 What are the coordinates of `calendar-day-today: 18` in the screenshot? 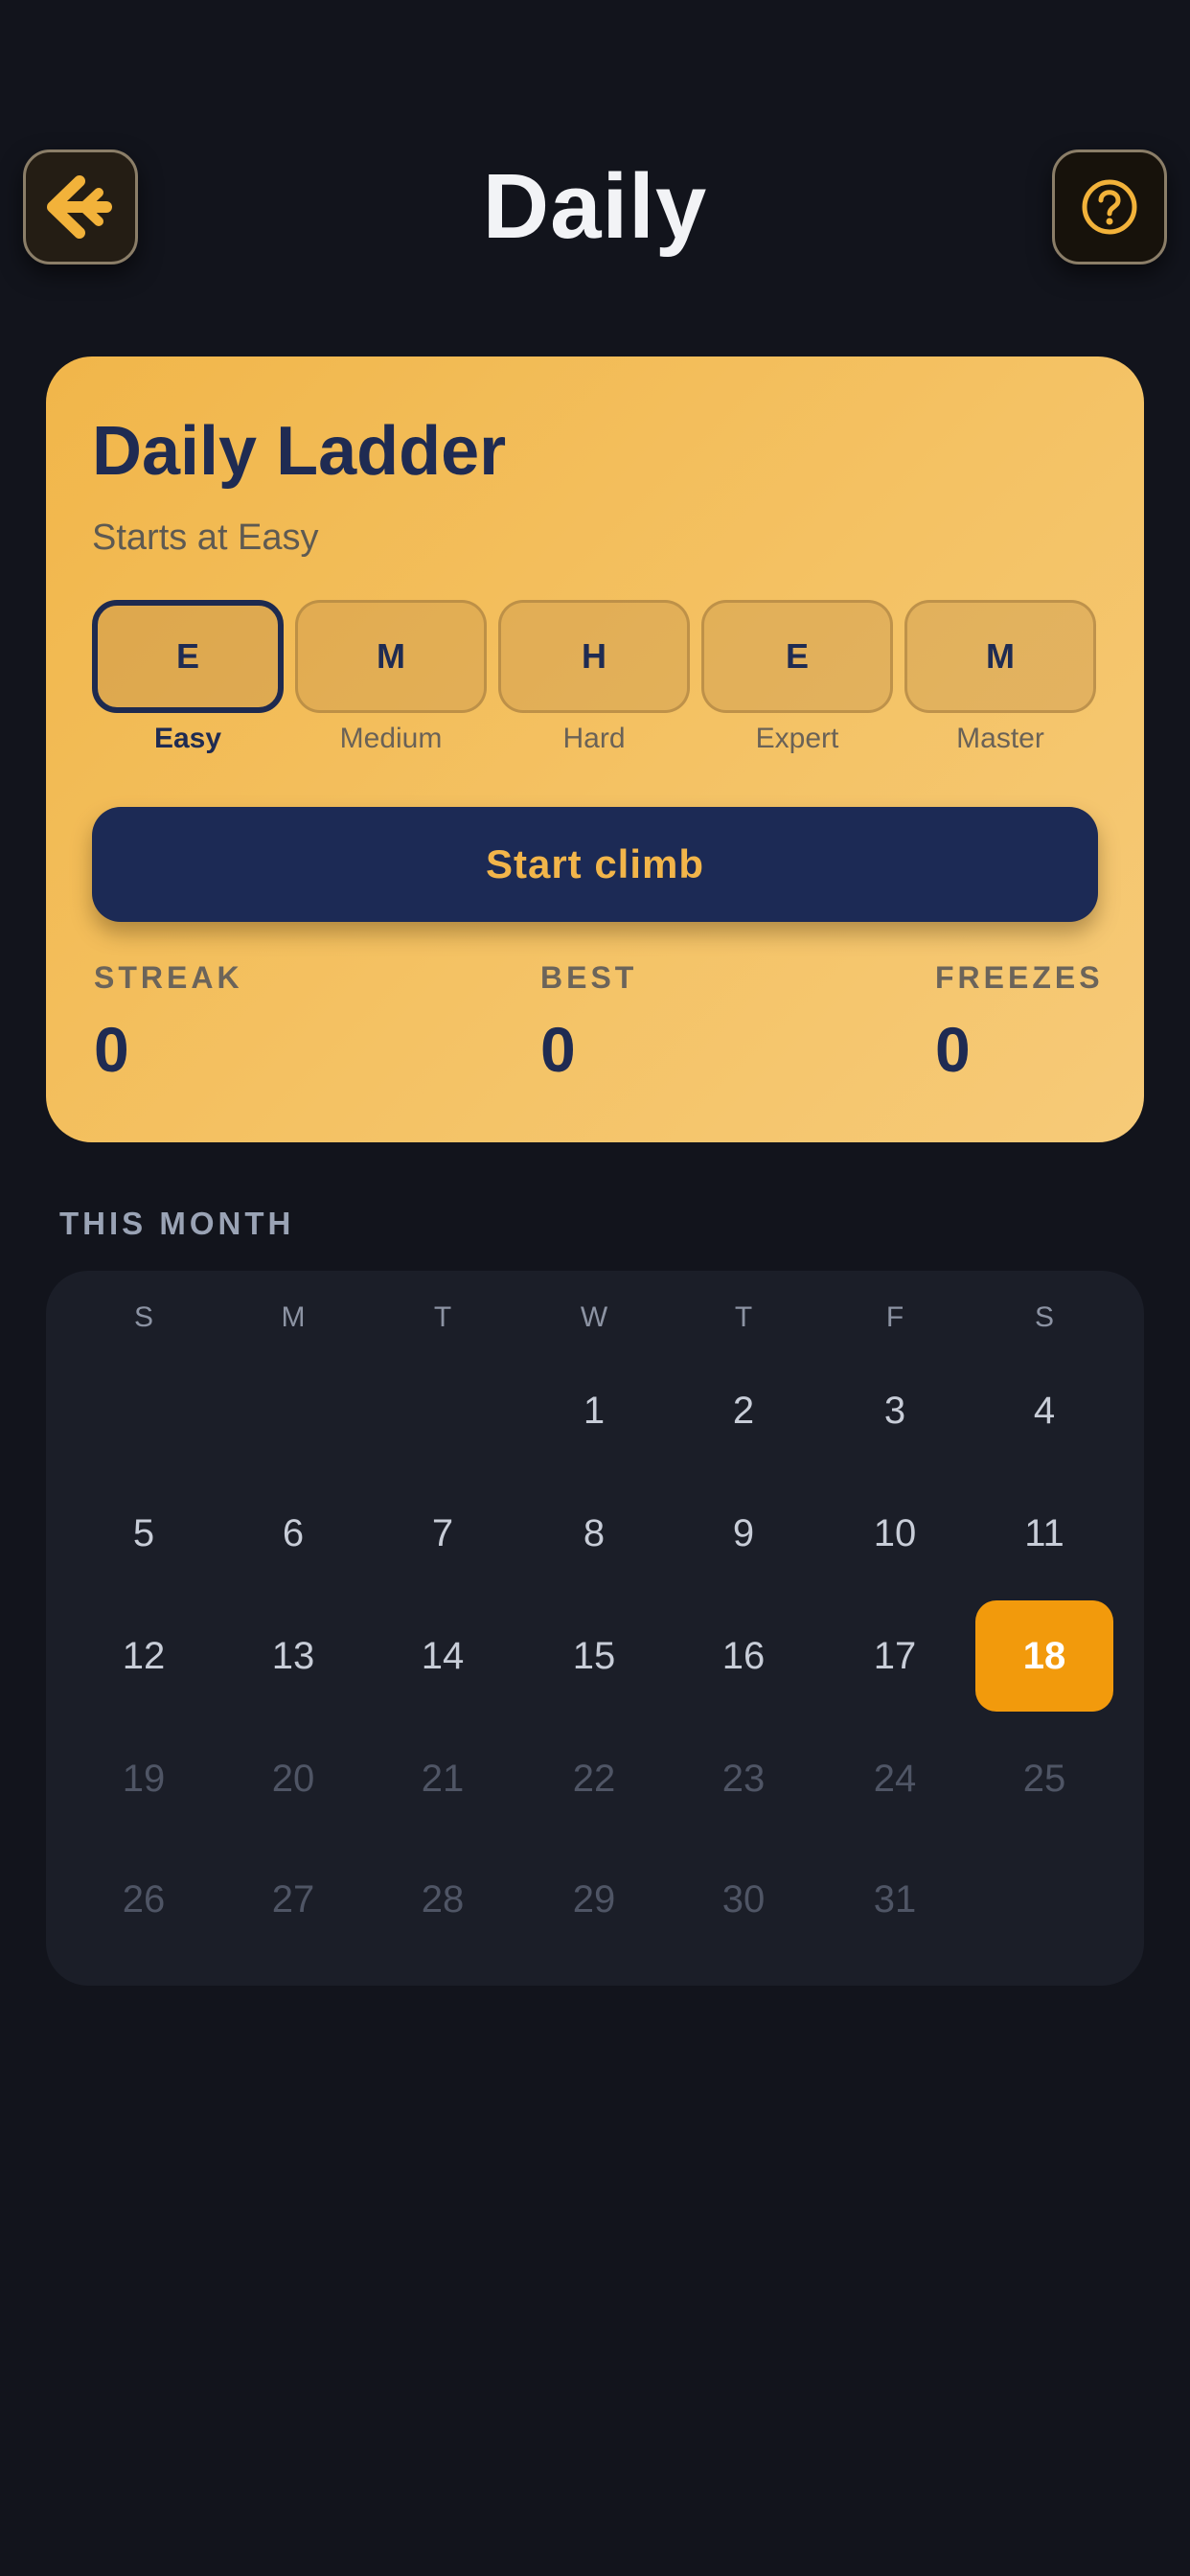 It's located at (1044, 1656).